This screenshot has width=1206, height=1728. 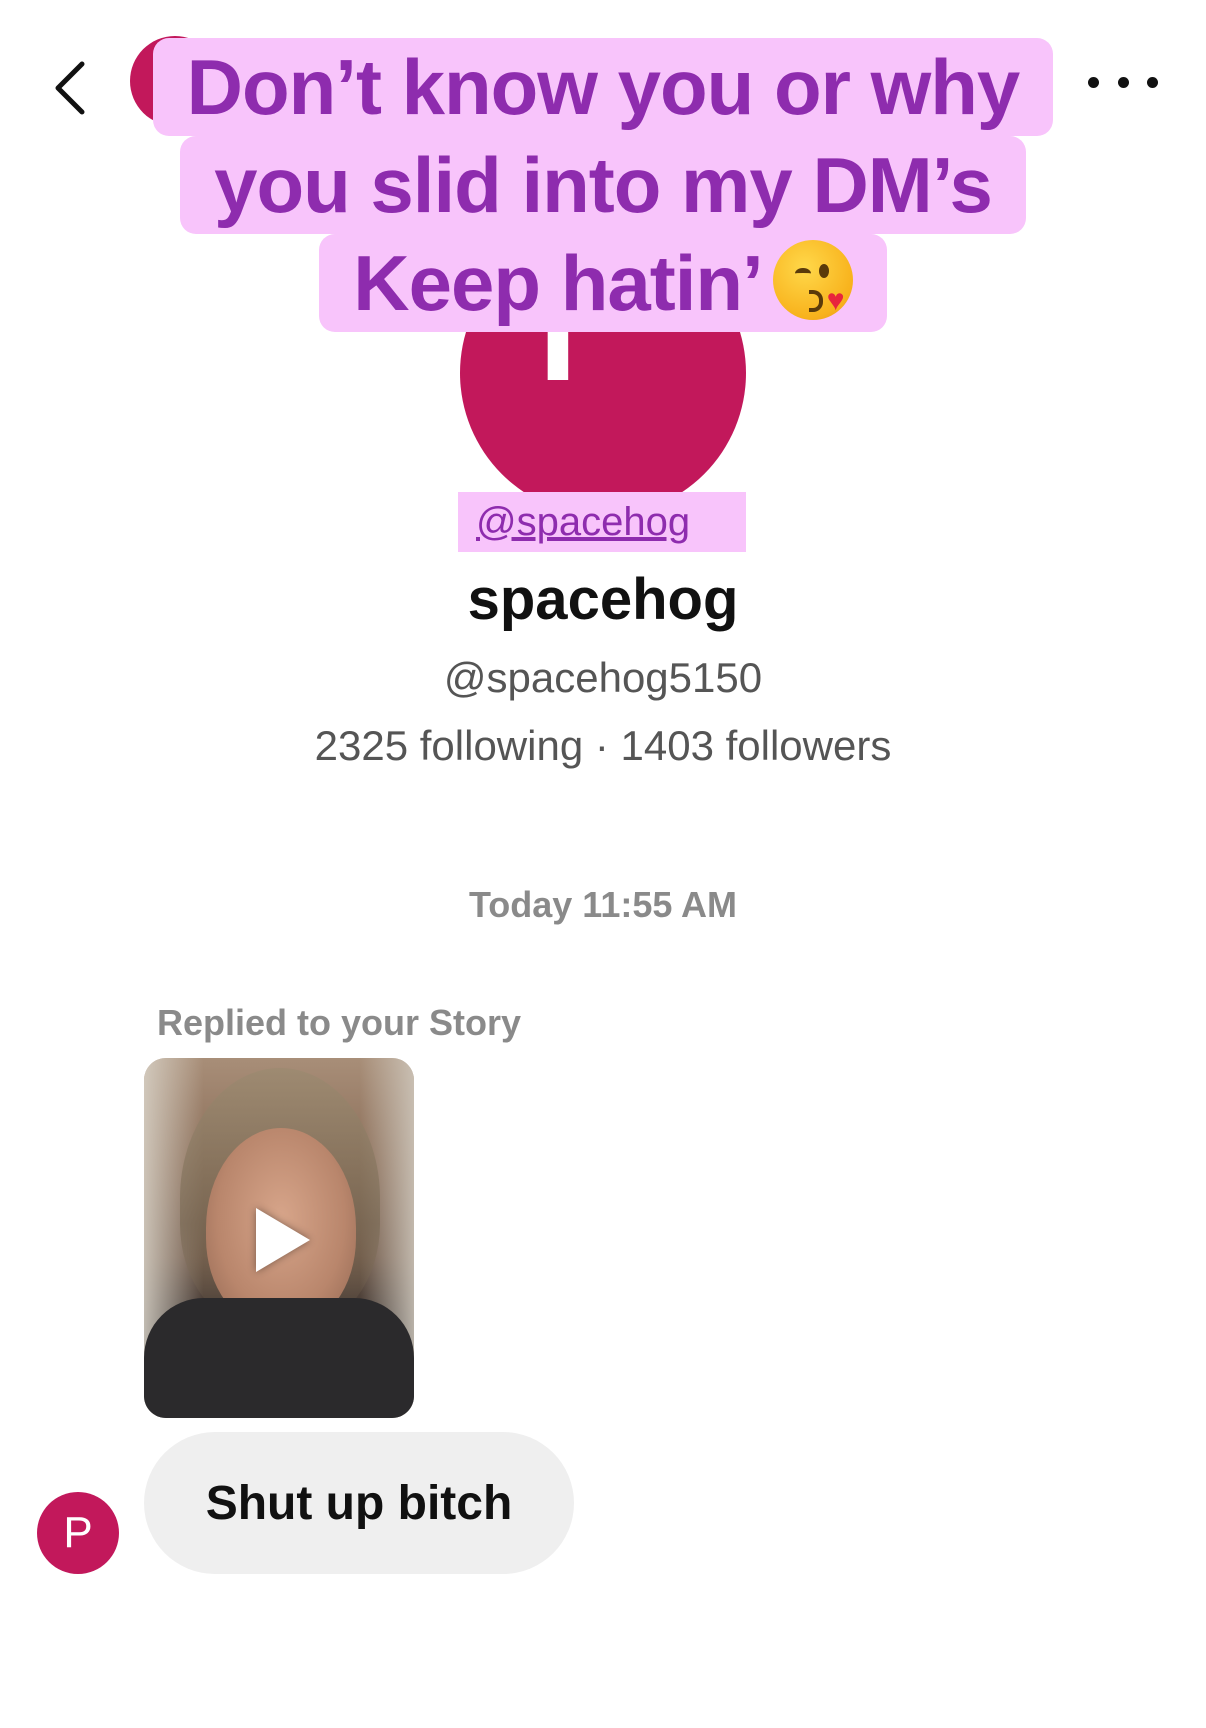 What do you see at coordinates (603, 677) in the screenshot?
I see `profile-handle: @spacehog5150` at bounding box center [603, 677].